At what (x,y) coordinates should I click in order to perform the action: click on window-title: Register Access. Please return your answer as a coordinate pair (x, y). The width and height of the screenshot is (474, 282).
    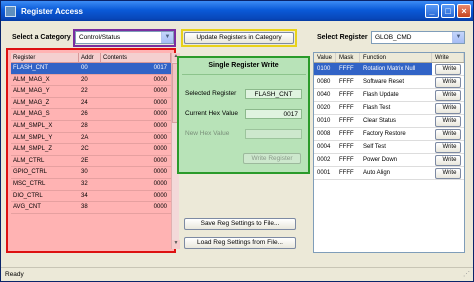
    Looking at the image, I should click on (52, 11).